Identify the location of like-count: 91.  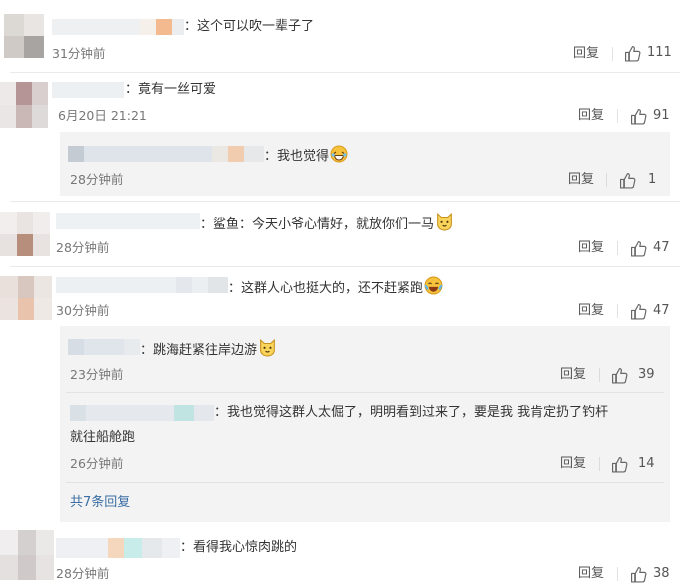
(661, 115).